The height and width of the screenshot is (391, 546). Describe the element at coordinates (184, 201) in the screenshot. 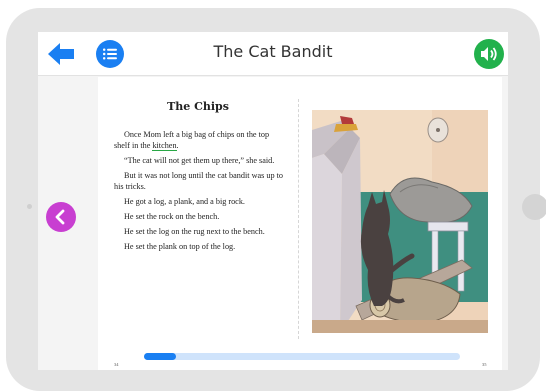

I see `story-text-segment: He got a log, a plank, and a big rock.` at that location.